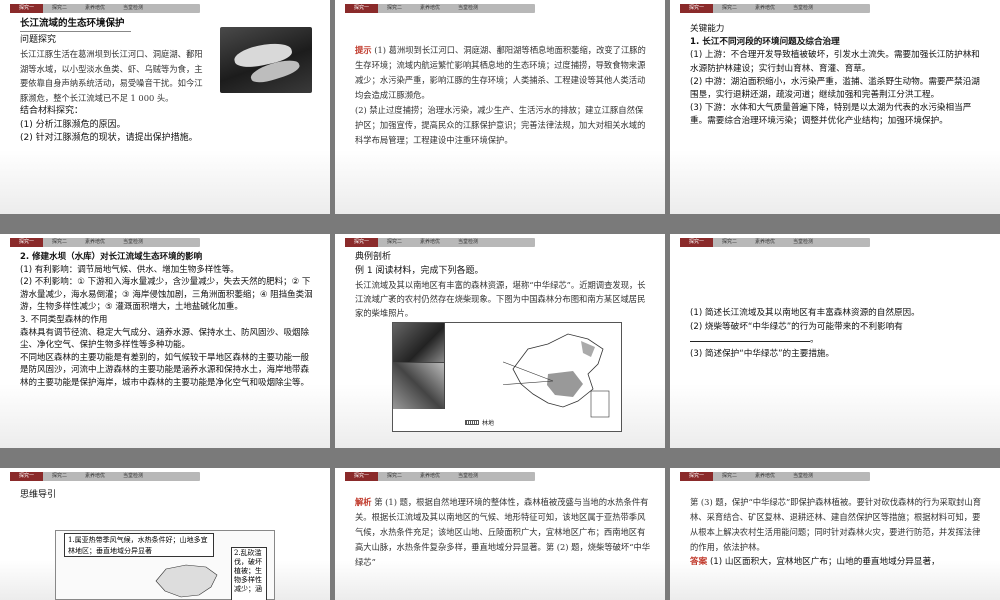  I want to click on dam-benefit: (1) 有利影响：调节局地气候、供水、增加生物多样性等。, so click(129, 269).